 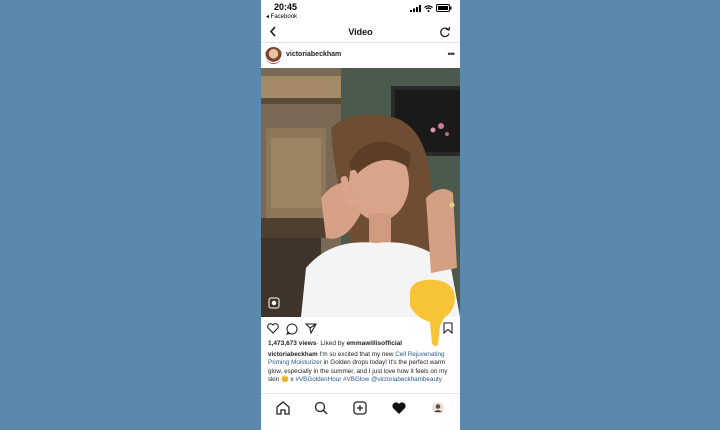 I want to click on refresh-icon, so click(x=445, y=32).